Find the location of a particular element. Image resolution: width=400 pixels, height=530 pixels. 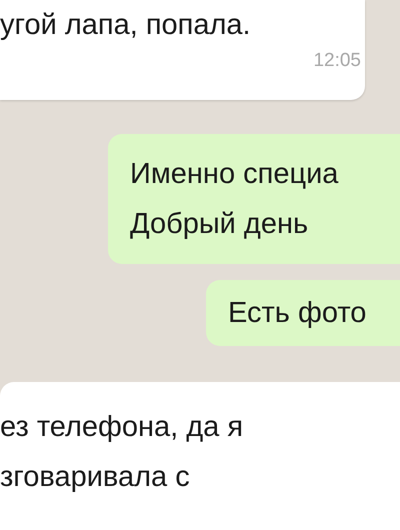

message-text: Есть фото is located at coordinates (298, 313).